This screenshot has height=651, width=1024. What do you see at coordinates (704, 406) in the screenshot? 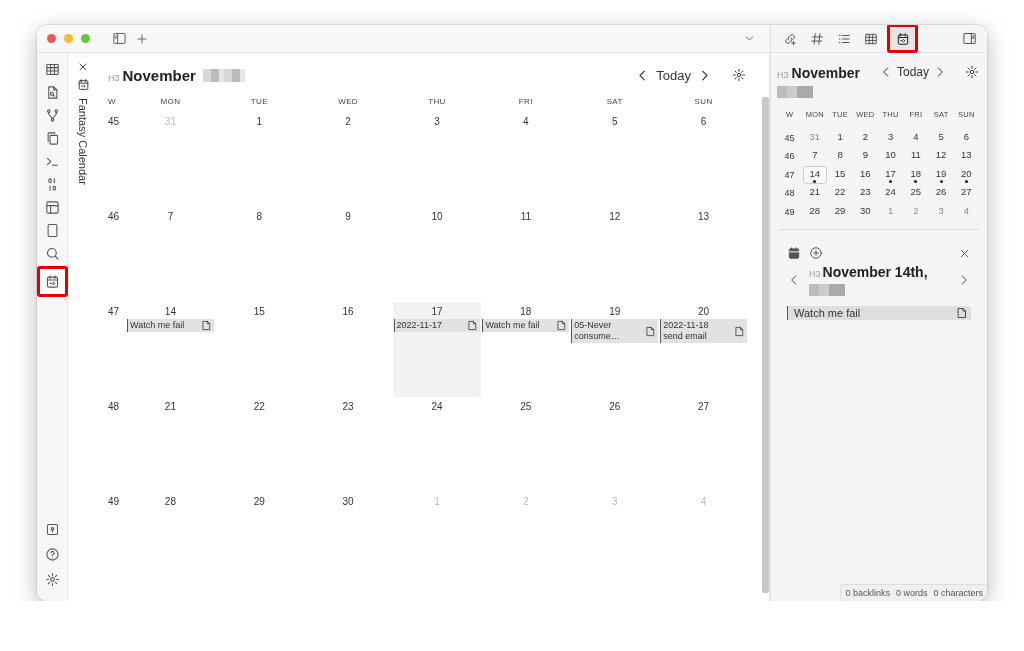
I see `date-number: 27` at bounding box center [704, 406].